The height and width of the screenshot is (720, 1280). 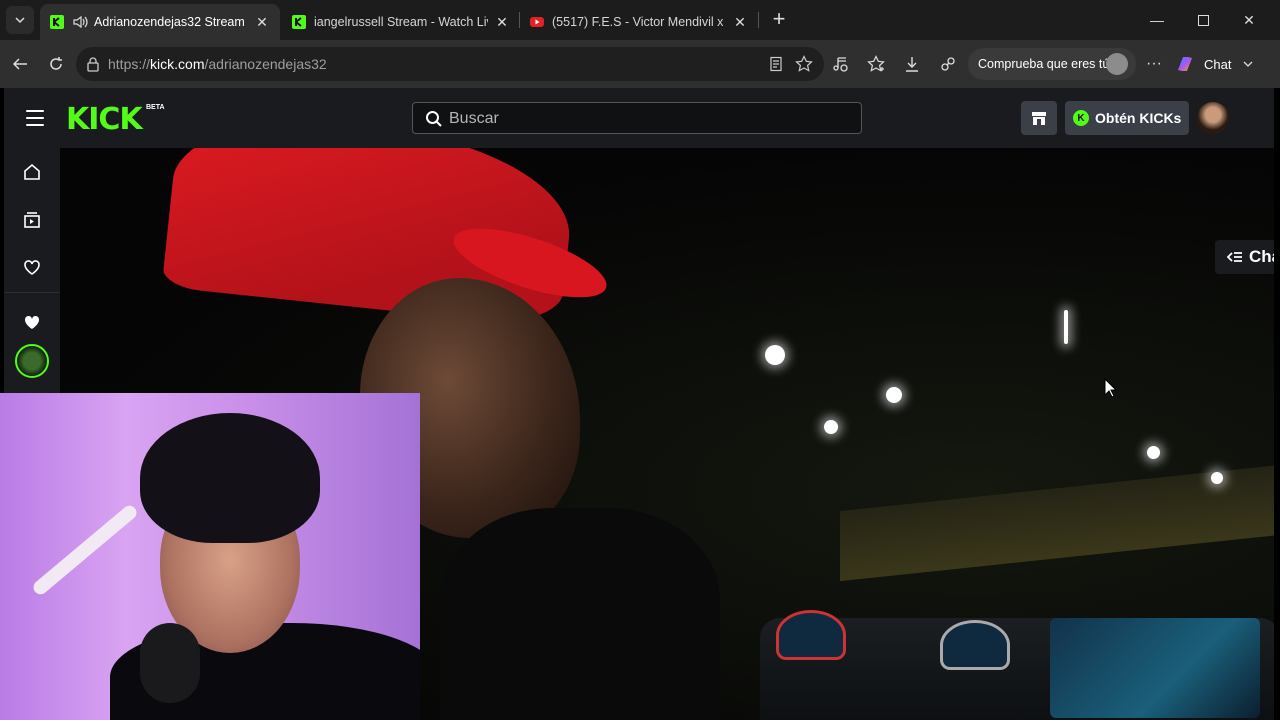 I want to click on profile-button: Comprueba que eres tú, so click(x=1052, y=64).